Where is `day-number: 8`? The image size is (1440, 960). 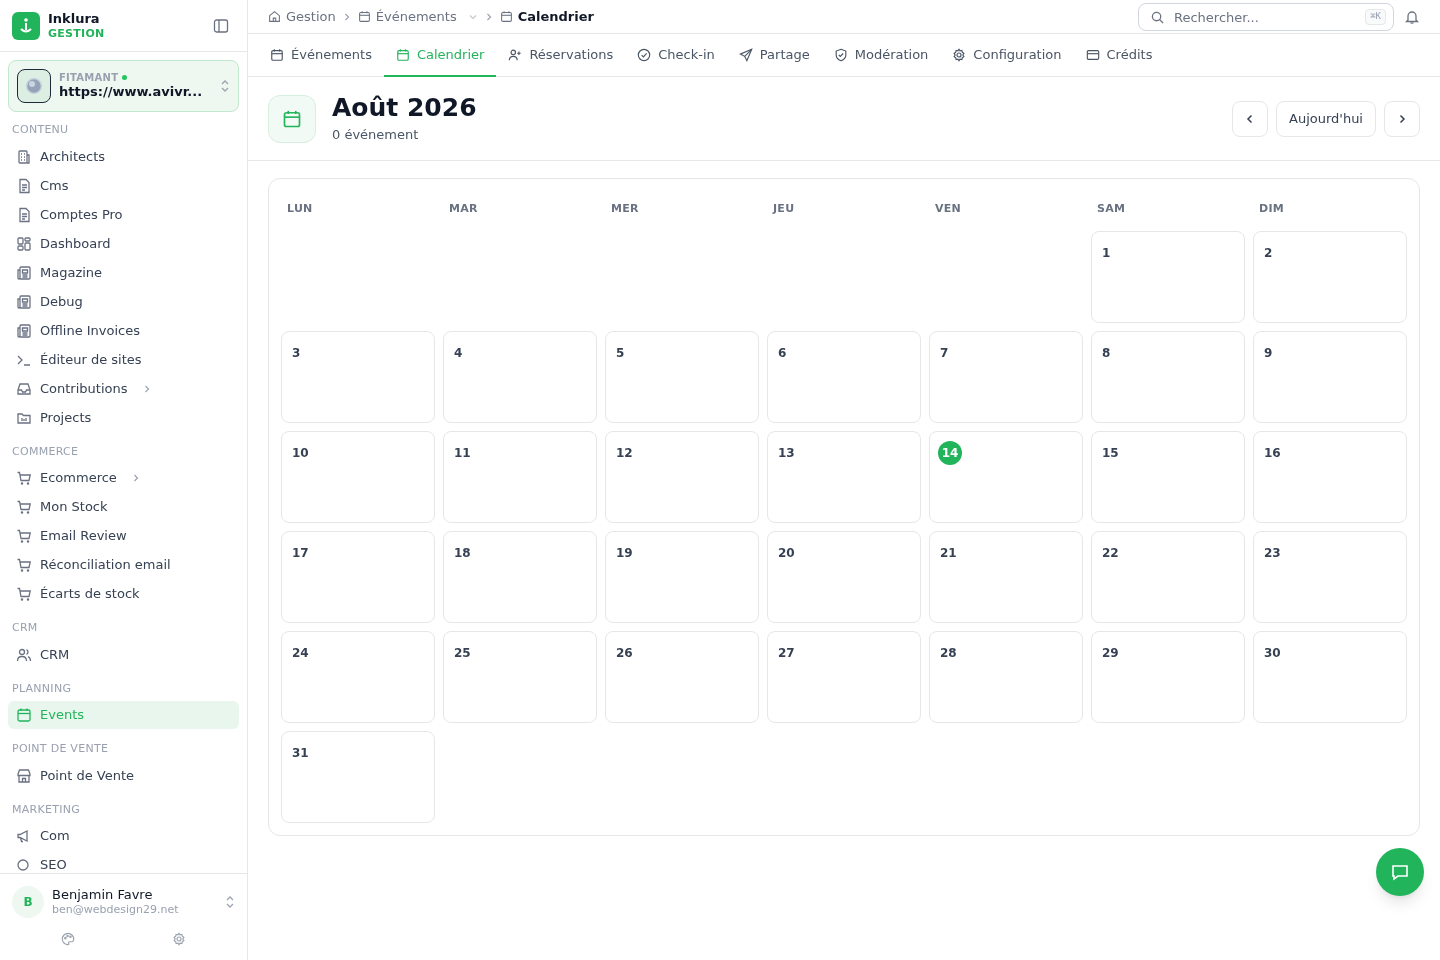 day-number: 8 is located at coordinates (1106, 353).